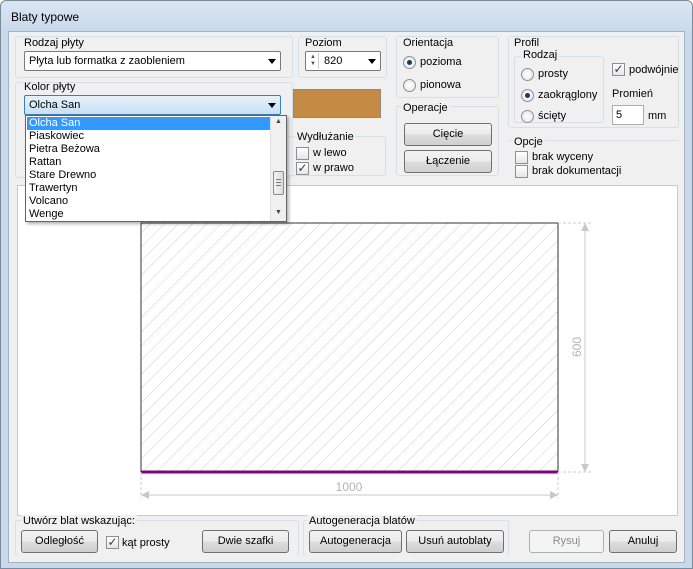  Describe the element at coordinates (112, 542) in the screenshot. I see `right-angle-checkbox: ✓` at that location.